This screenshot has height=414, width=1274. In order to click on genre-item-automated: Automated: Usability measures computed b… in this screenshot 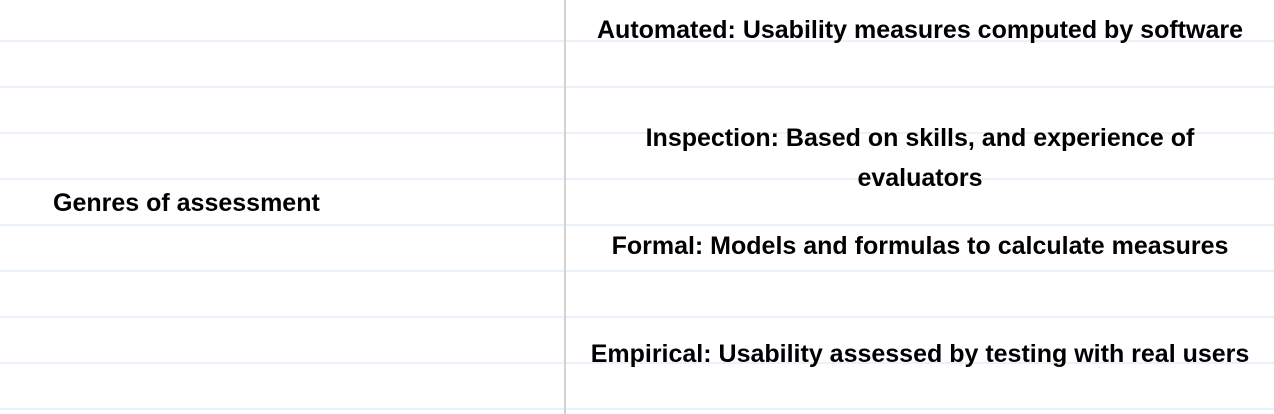, I will do `click(920, 30)`.